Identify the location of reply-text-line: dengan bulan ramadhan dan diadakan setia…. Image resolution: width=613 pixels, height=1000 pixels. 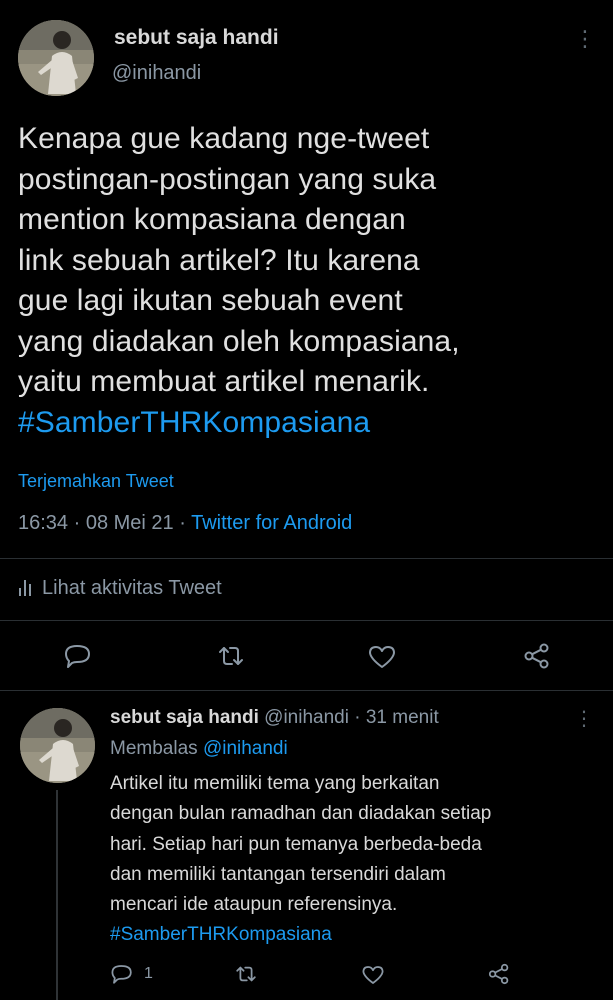
(301, 814).